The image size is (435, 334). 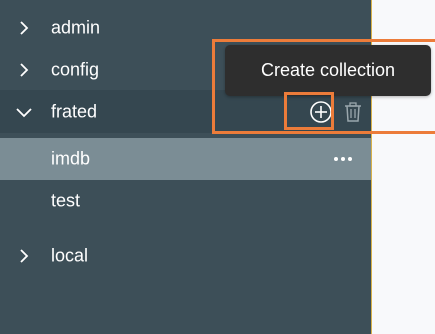 What do you see at coordinates (185, 159) in the screenshot?
I see `collection-item-imdb: imdb` at bounding box center [185, 159].